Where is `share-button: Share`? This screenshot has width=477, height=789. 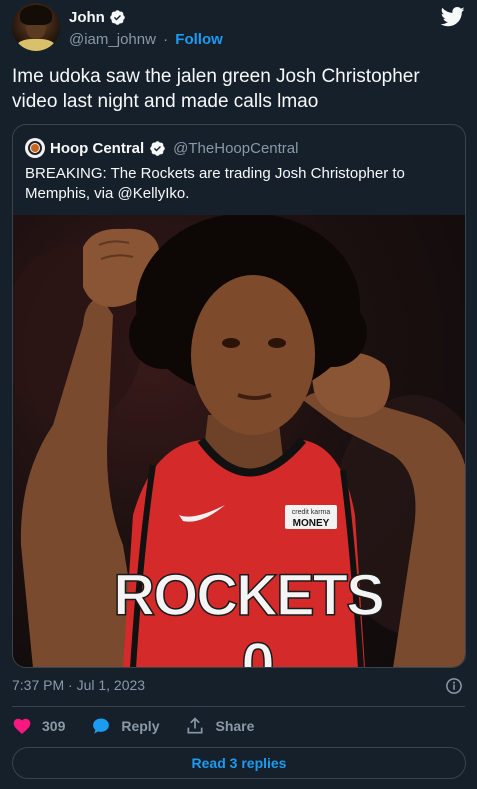 share-button: Share is located at coordinates (219, 726).